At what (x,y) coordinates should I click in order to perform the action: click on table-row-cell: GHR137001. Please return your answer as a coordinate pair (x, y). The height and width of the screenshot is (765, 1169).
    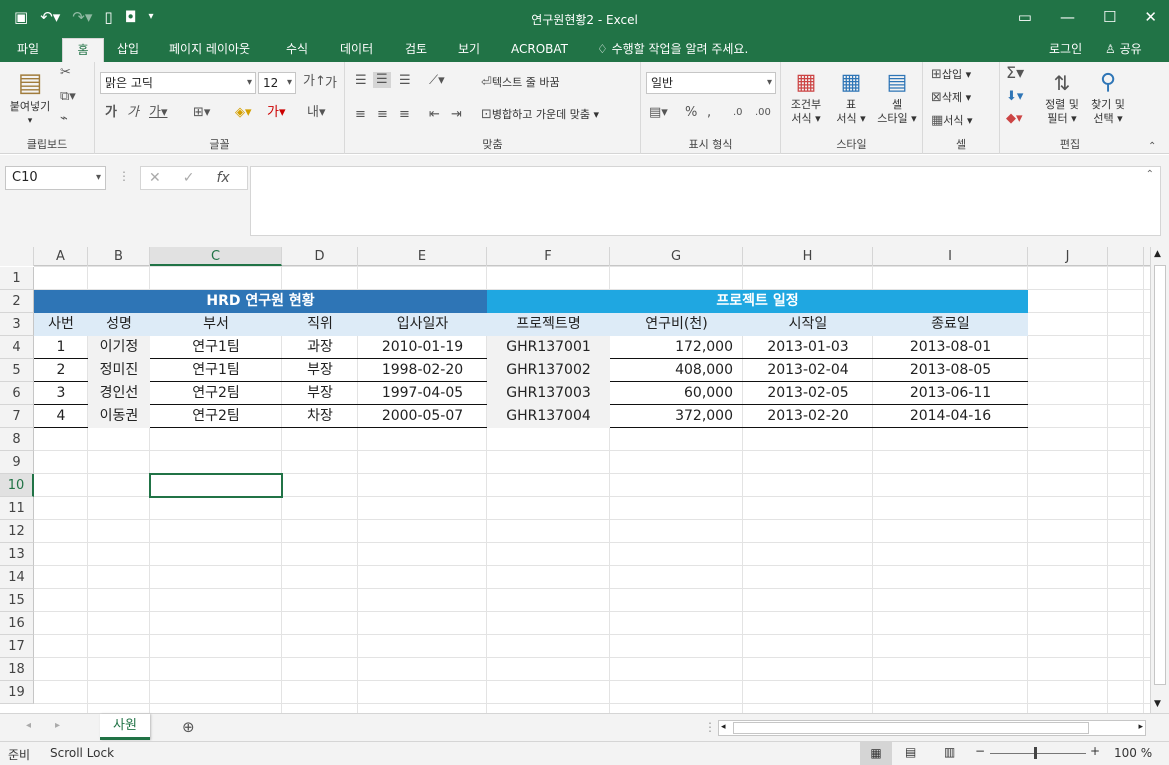
    Looking at the image, I should click on (548, 347).